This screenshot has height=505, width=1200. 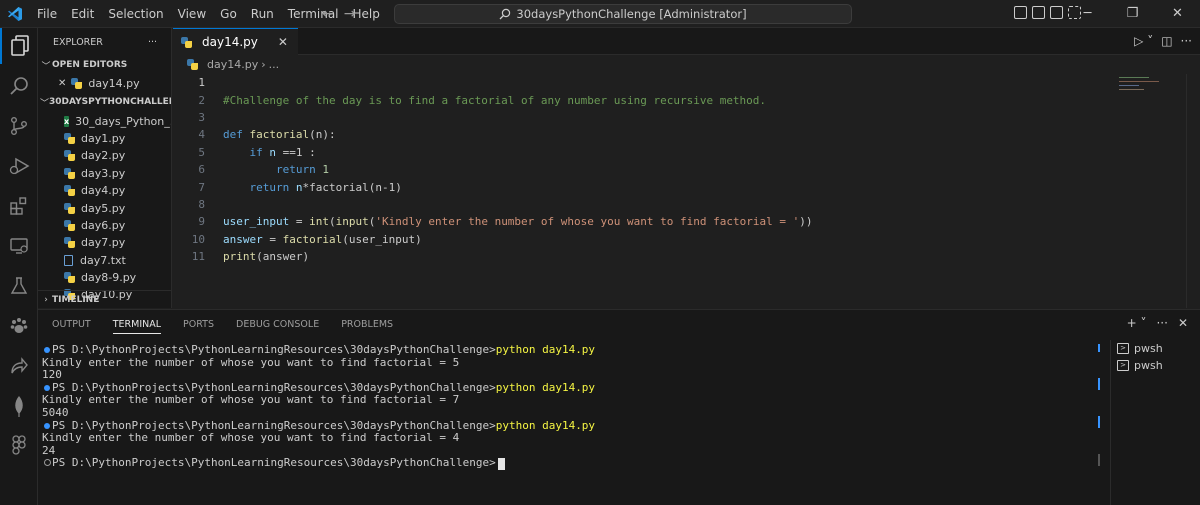 I want to click on close-window-icon: ✕, so click(x=1177, y=14).